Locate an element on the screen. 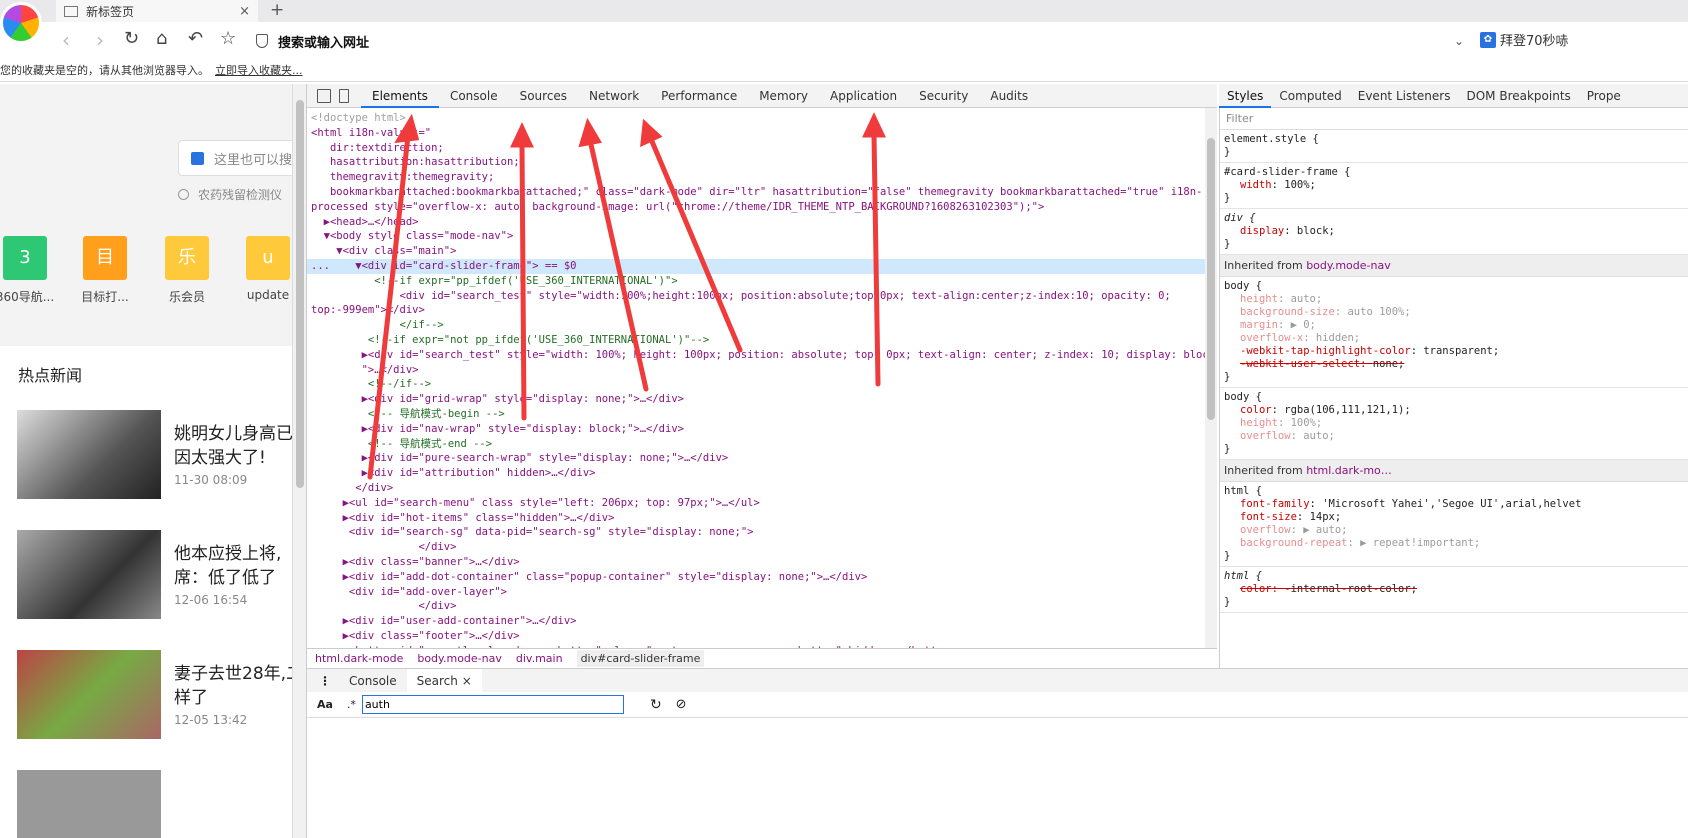 Image resolution: width=1688 pixels, height=838 pixels. tab-sources: Sources is located at coordinates (543, 96).